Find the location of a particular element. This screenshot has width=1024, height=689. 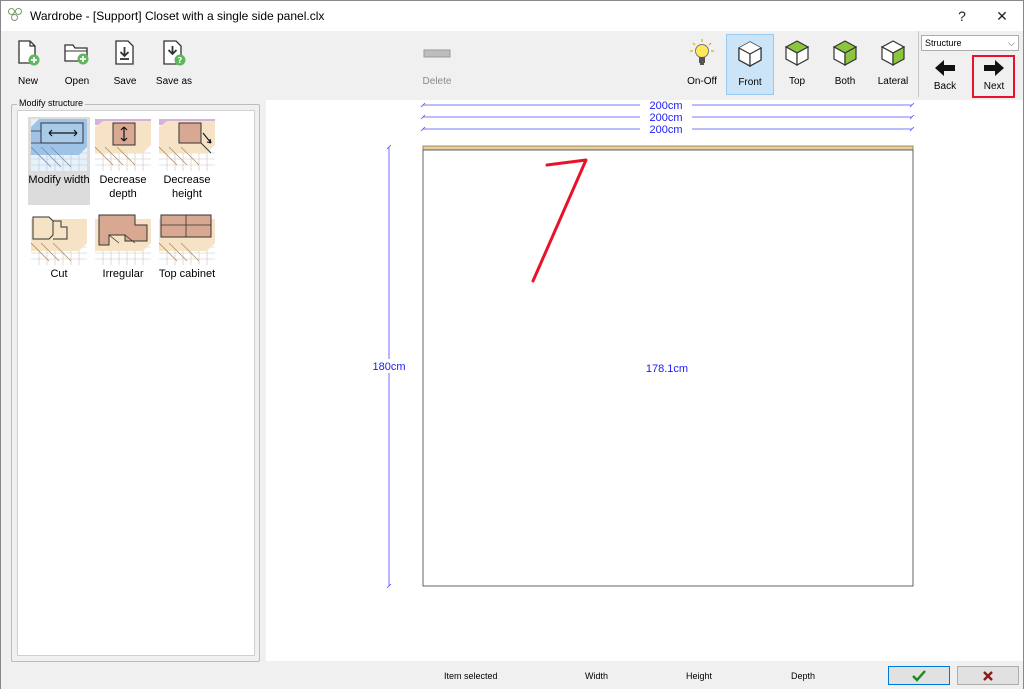

both-view-button: Both is located at coordinates (845, 65).